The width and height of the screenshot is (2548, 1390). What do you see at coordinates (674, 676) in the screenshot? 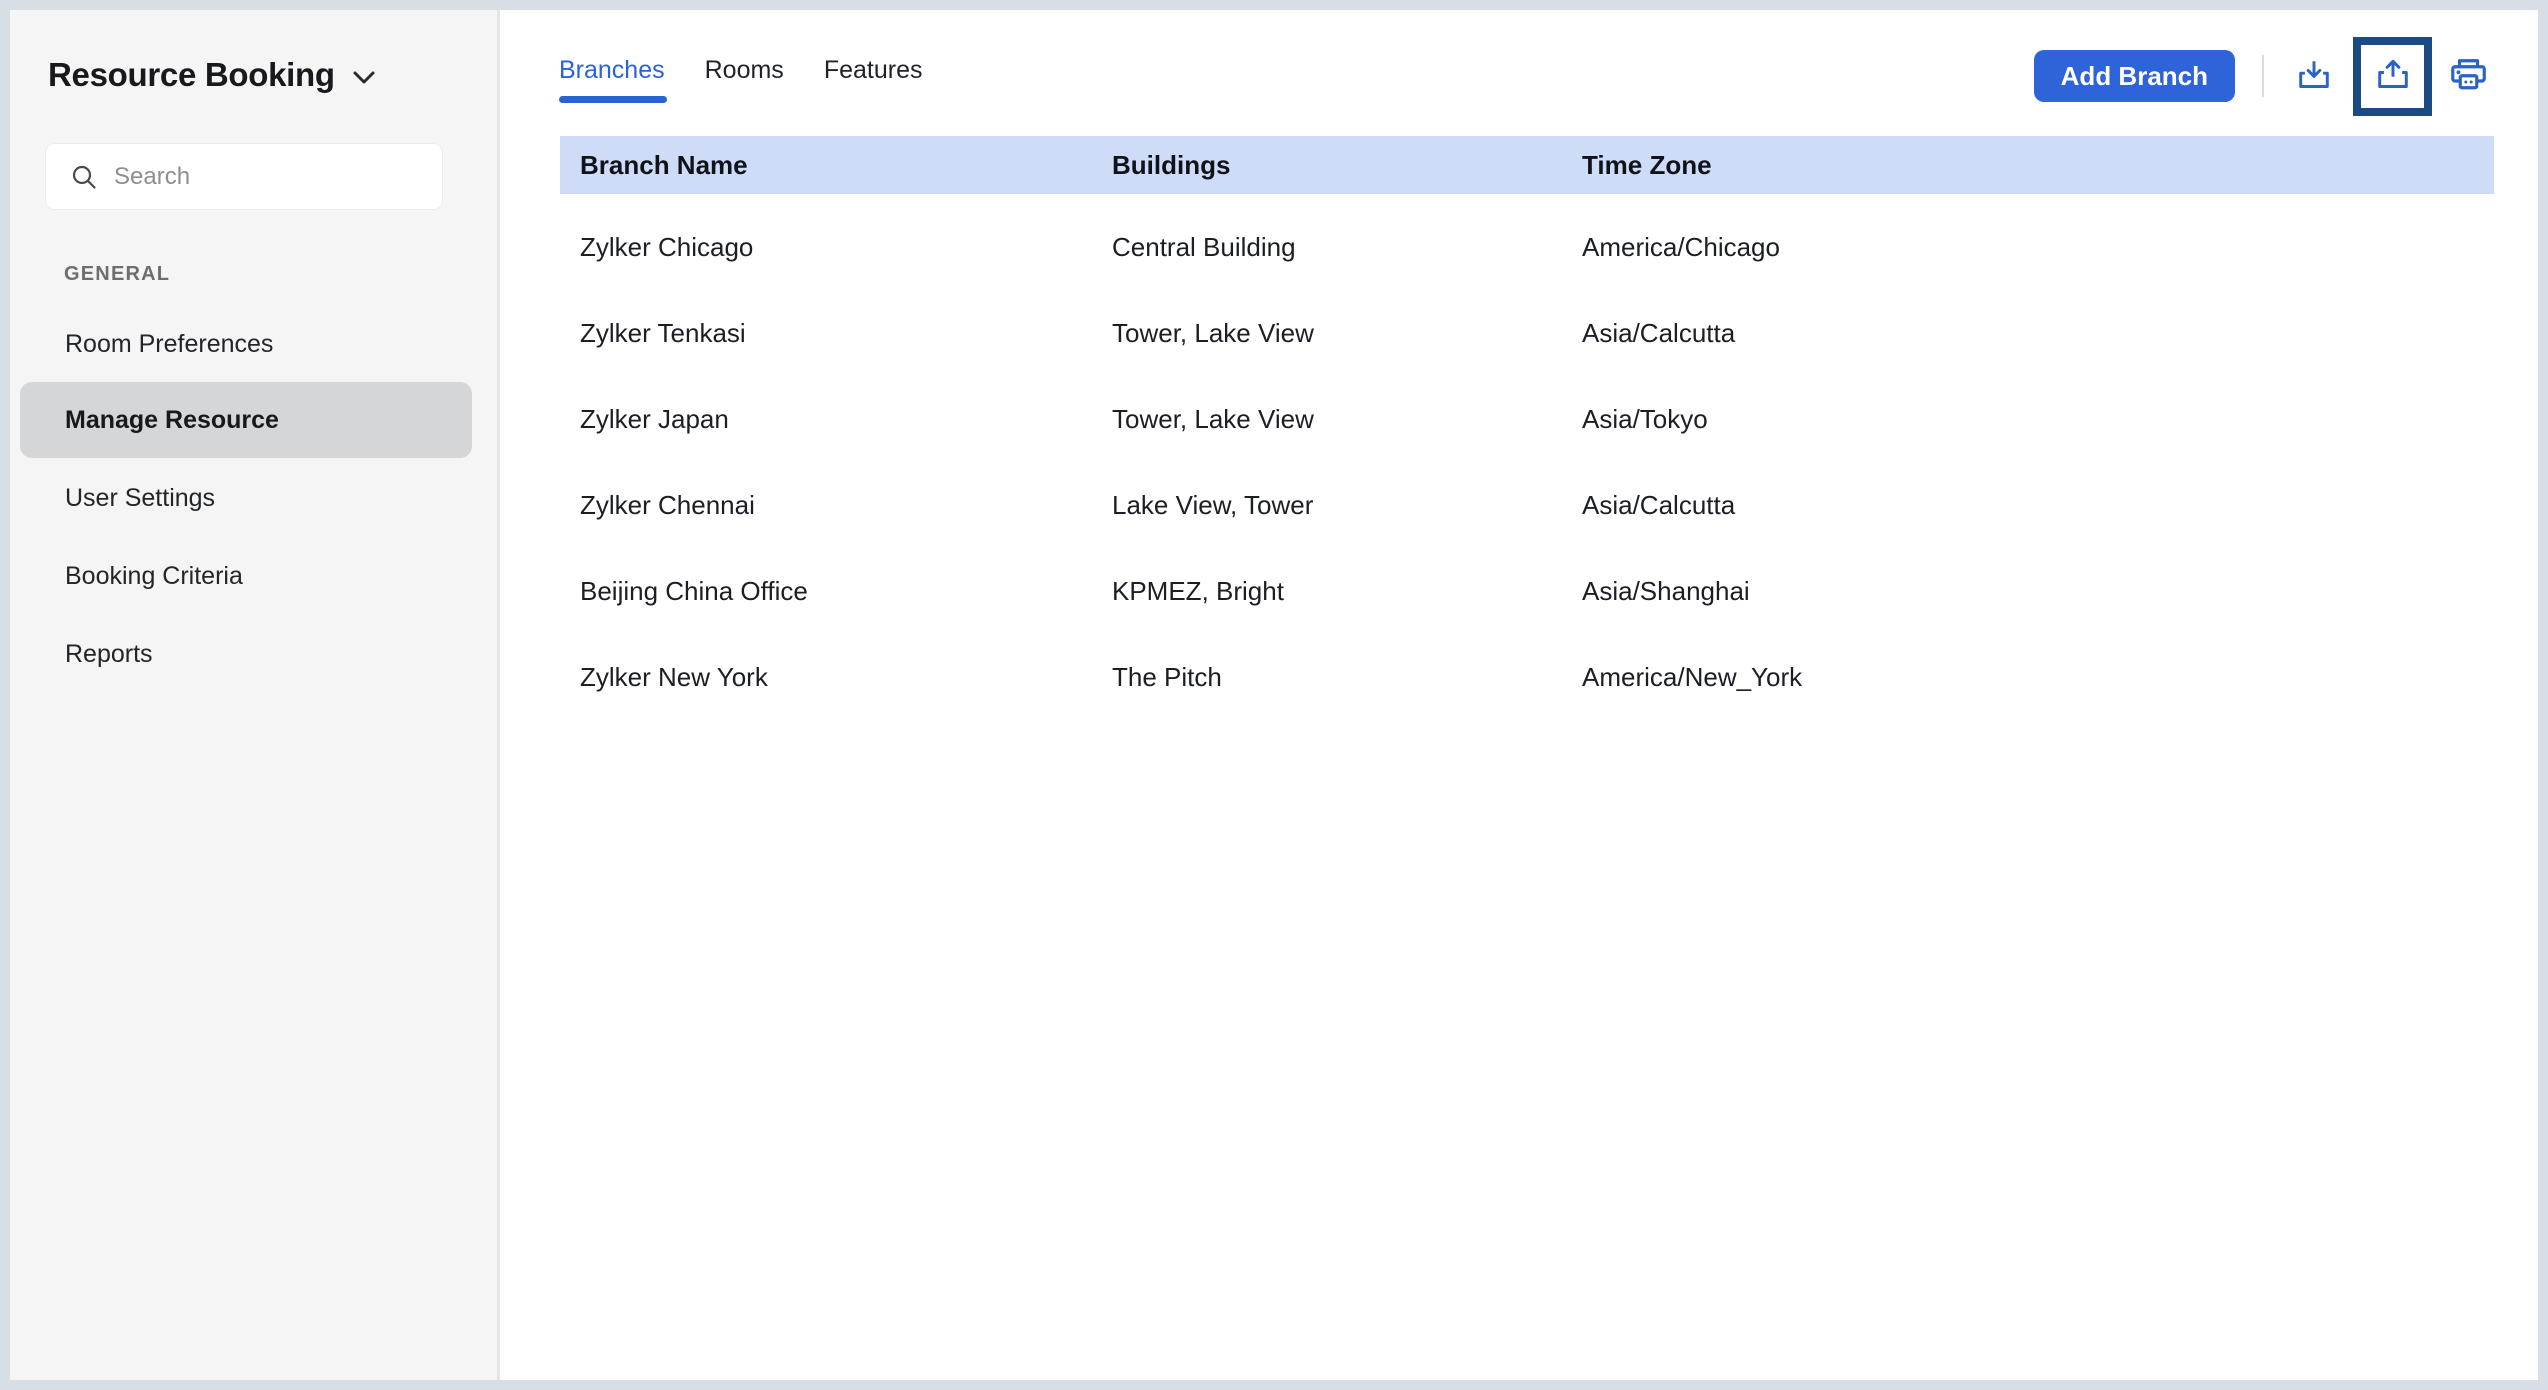
I see `cell-branch-name: Zylker New York` at bounding box center [674, 676].